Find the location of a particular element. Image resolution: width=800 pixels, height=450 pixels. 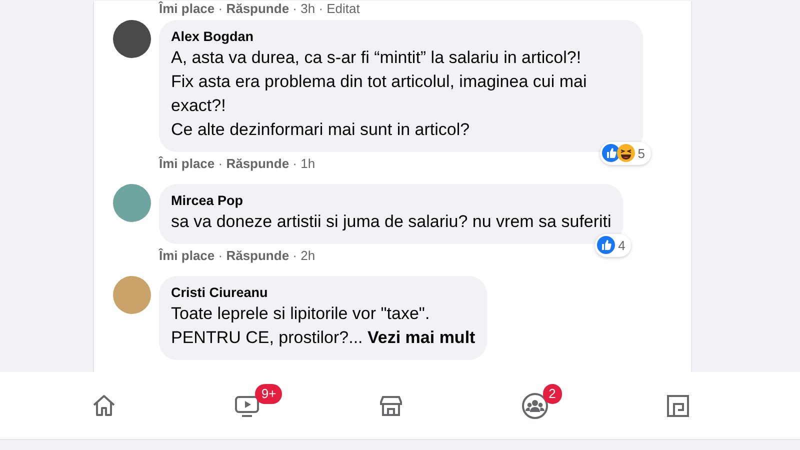

comment-text: A, asta va durea, ca s-ar fi “mintit” la salariu in articol?! is located at coordinates (376, 58).